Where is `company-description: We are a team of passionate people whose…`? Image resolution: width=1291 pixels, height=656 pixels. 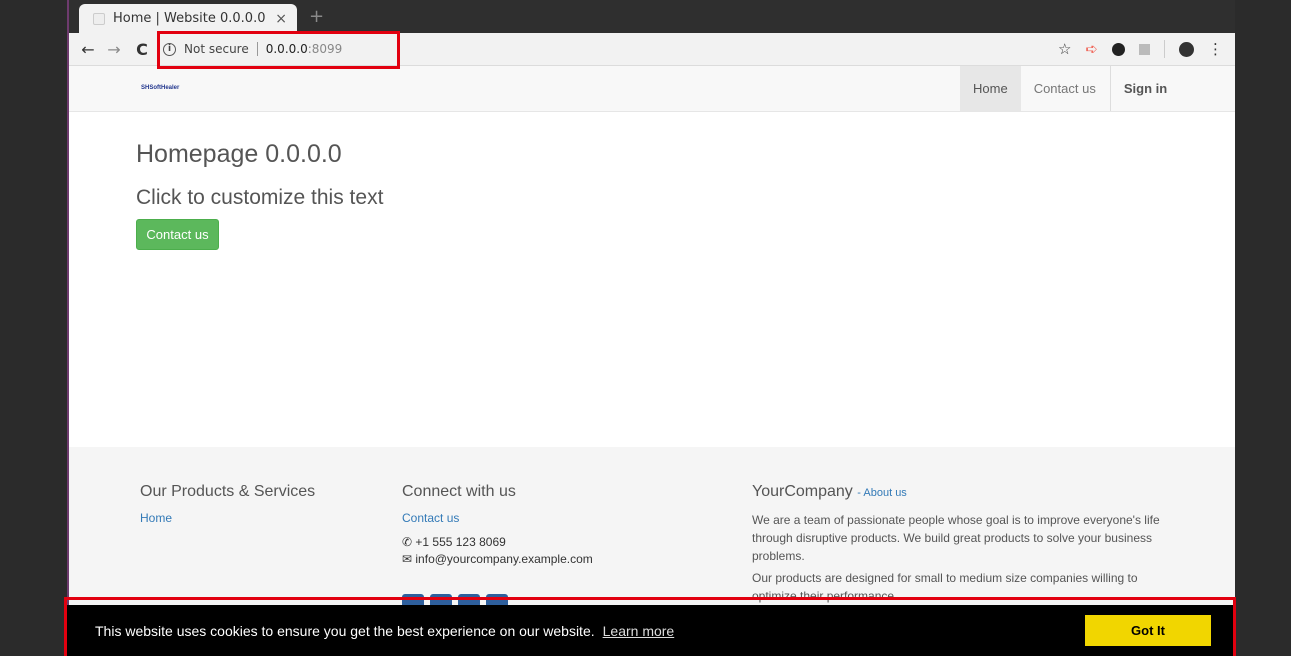
company-description: We are a team of passionate people whose… is located at coordinates (956, 538).